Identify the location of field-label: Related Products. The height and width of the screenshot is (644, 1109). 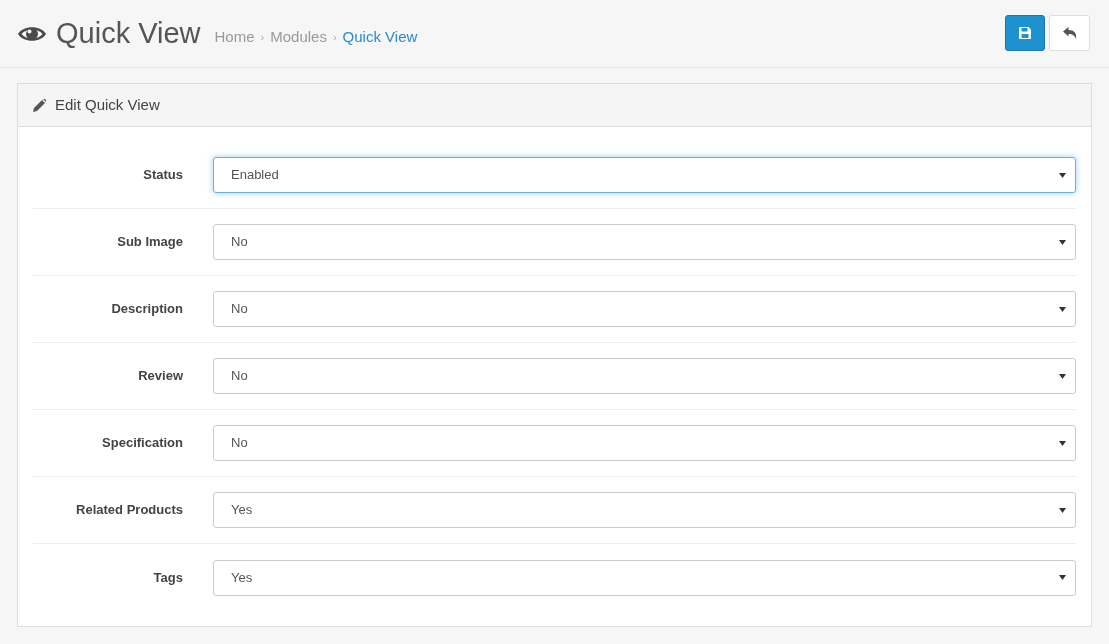
(129, 510).